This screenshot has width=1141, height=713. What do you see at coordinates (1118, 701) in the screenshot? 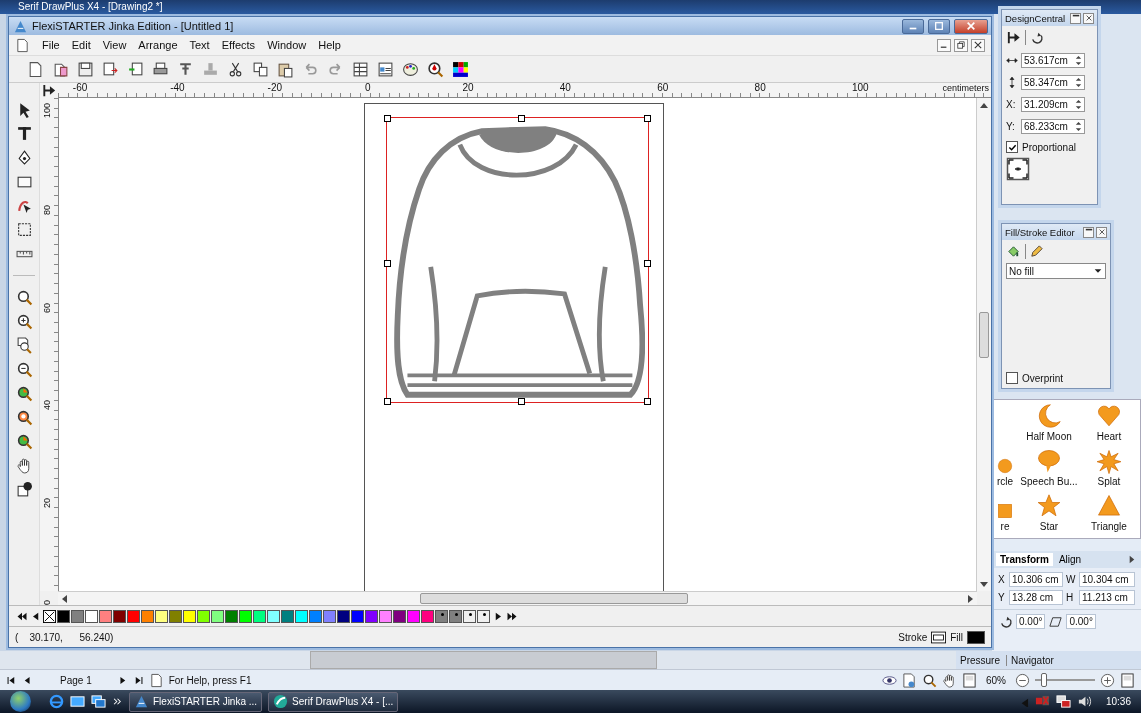
I see `clock: 10:36` at bounding box center [1118, 701].